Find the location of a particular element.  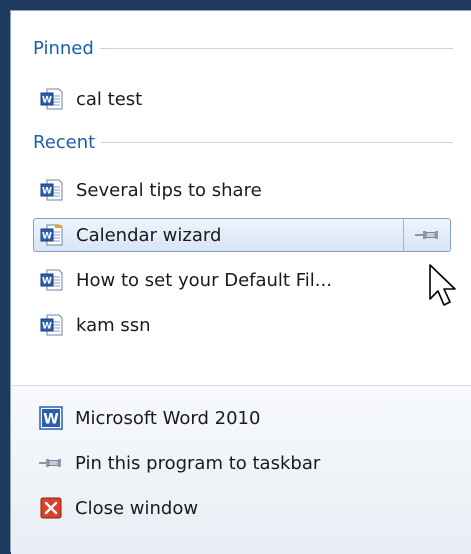

task-pin-program: Pin this program to taskbar is located at coordinates (176, 463).